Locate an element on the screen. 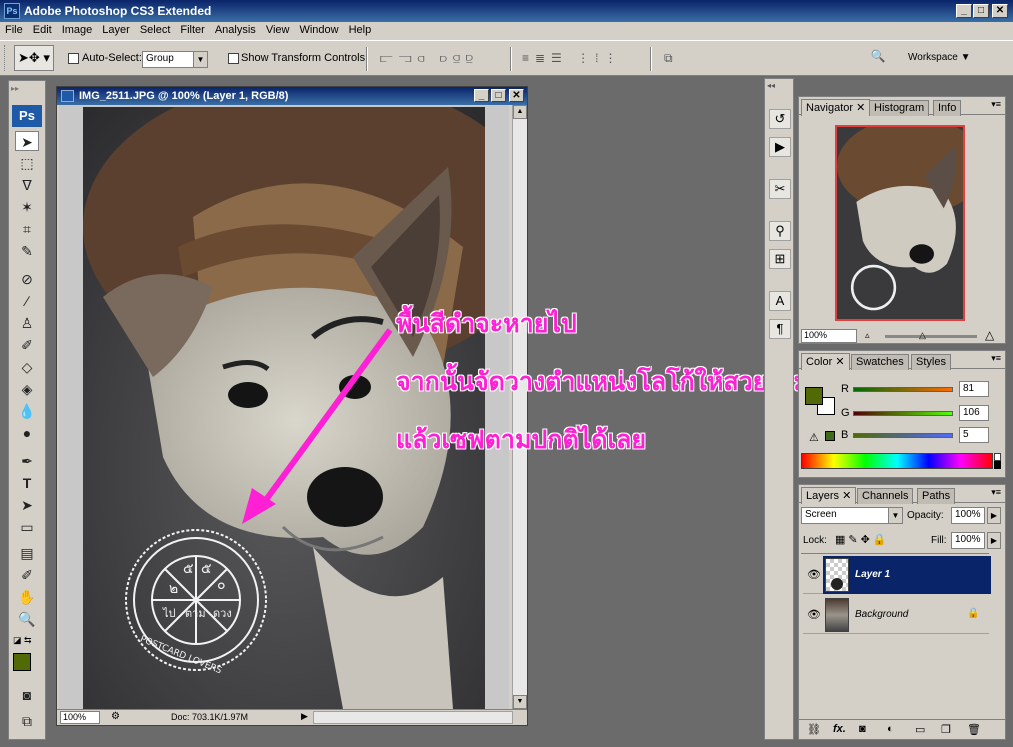 The height and width of the screenshot is (747, 1013). brush-tool-icon: ∕ is located at coordinates (27, 301).